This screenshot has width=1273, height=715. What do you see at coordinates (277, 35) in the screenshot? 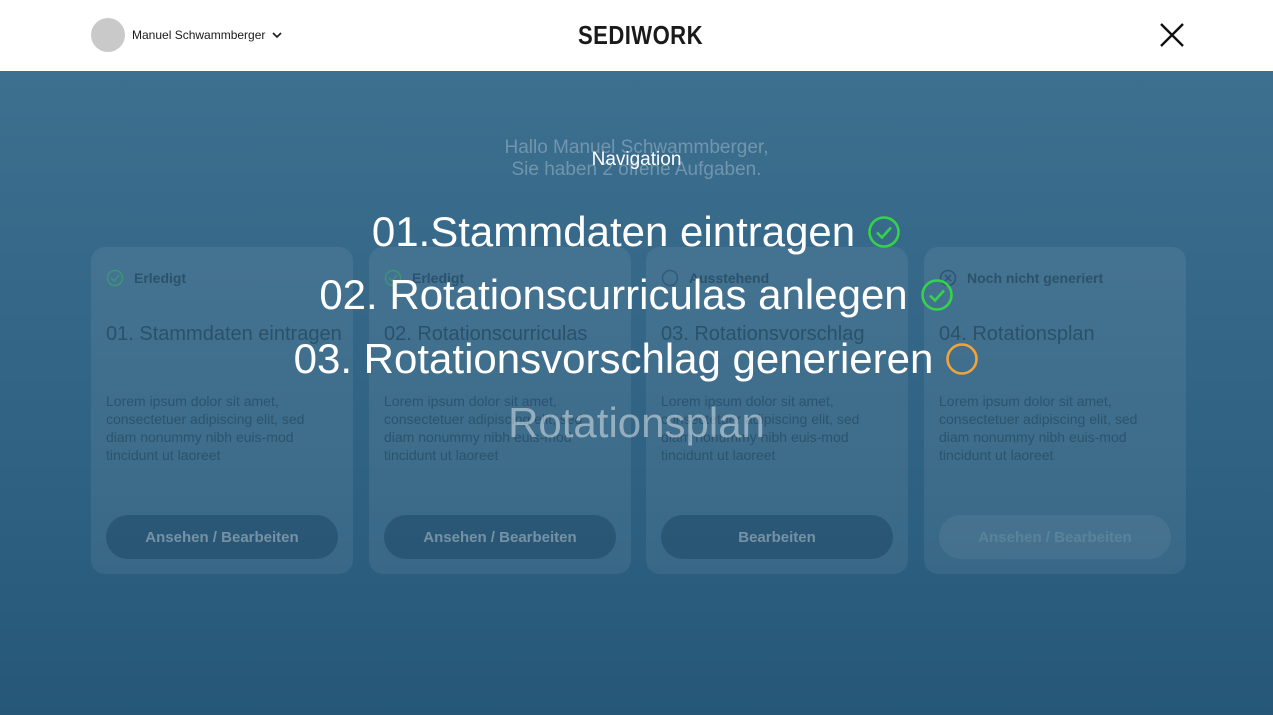
I see `chevron-down-icon` at bounding box center [277, 35].